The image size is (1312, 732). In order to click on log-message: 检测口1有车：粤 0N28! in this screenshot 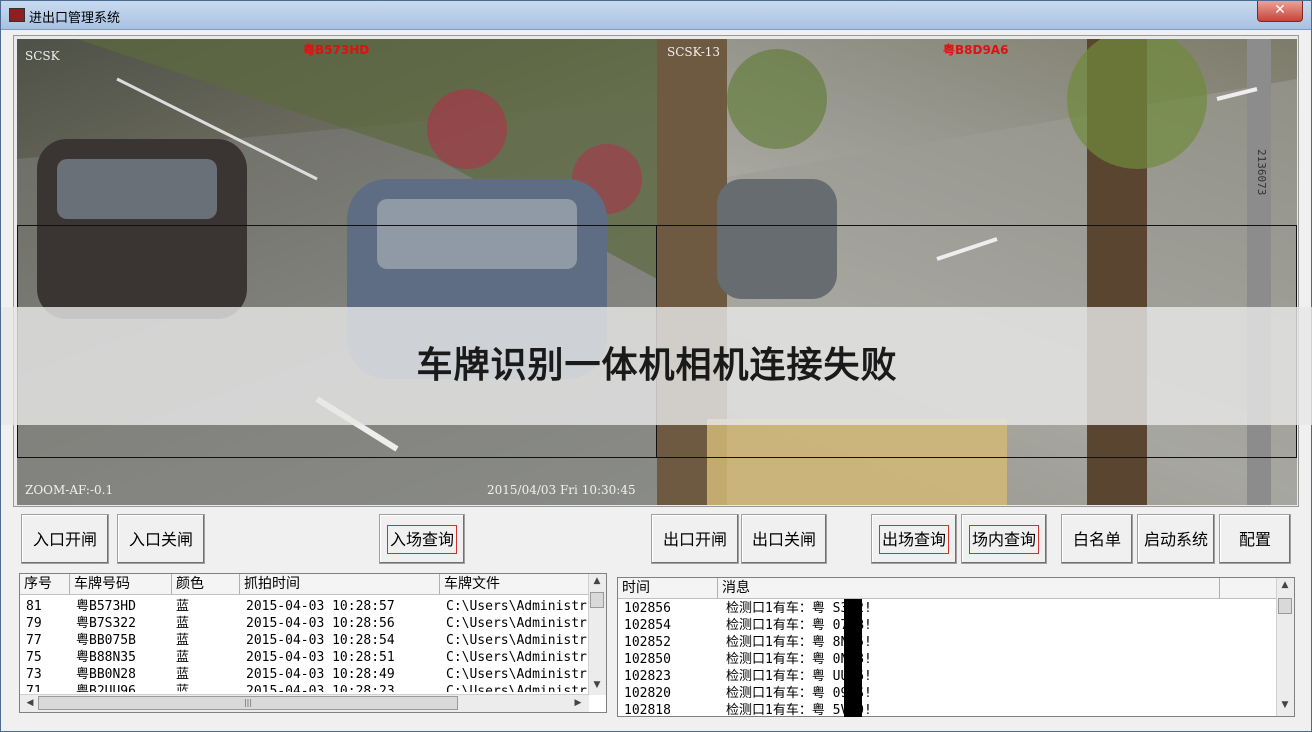, I will do `click(799, 659)`.